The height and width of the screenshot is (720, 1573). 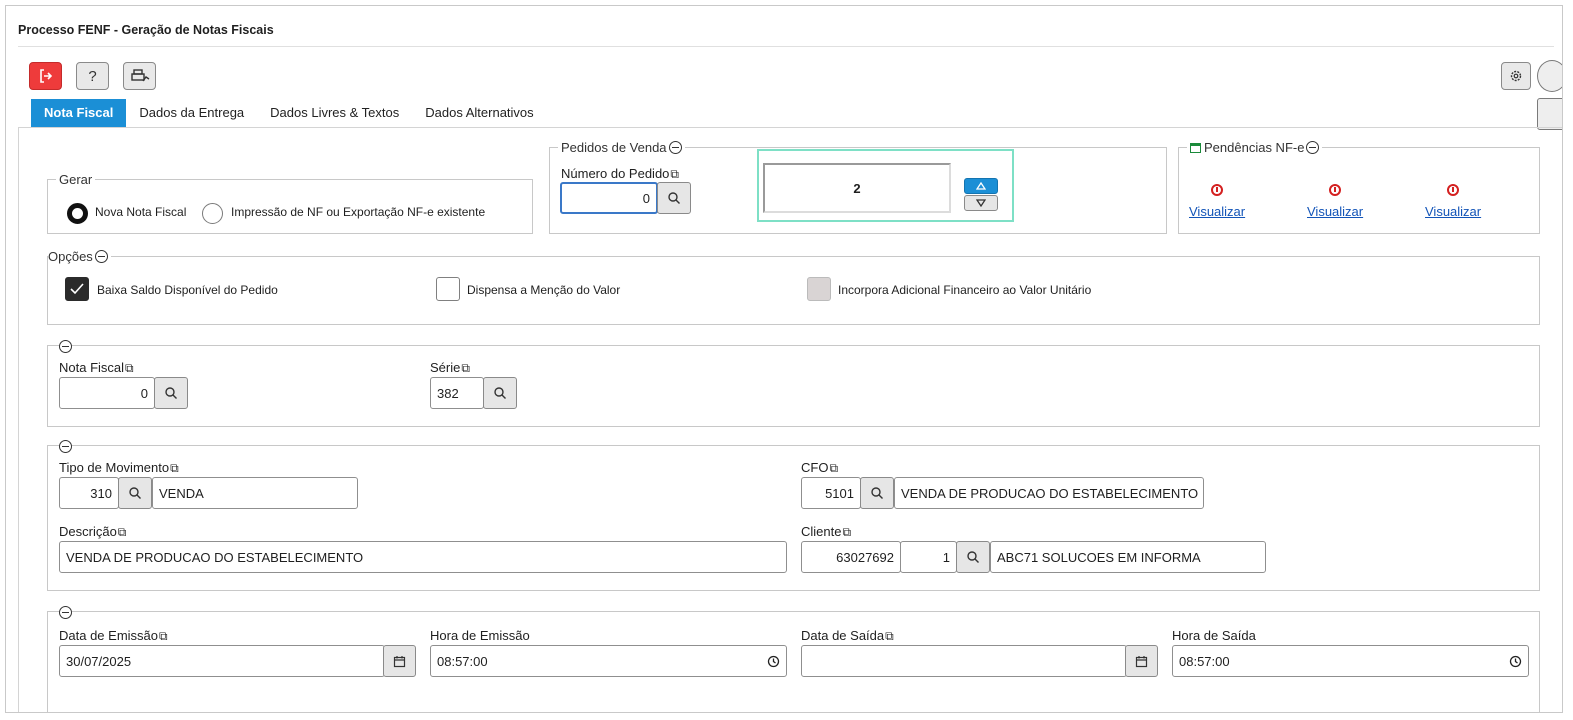 I want to click on triangle-down-icon, so click(x=981, y=203).